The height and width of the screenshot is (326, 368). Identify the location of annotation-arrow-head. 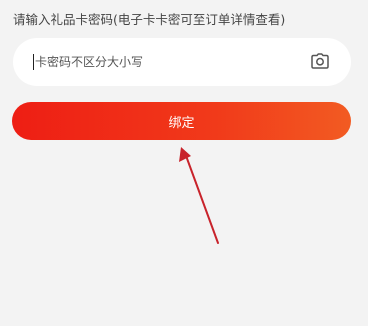
(185, 154).